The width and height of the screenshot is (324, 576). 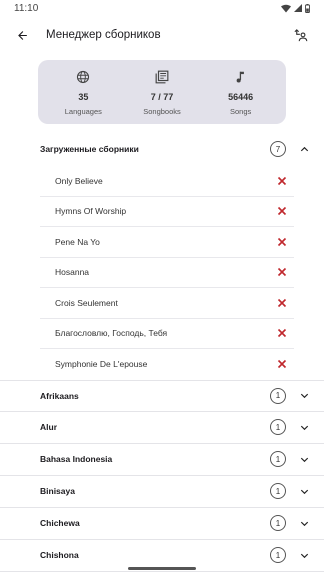 I want to click on stat-languages: 35 Languages, so click(x=83, y=92).